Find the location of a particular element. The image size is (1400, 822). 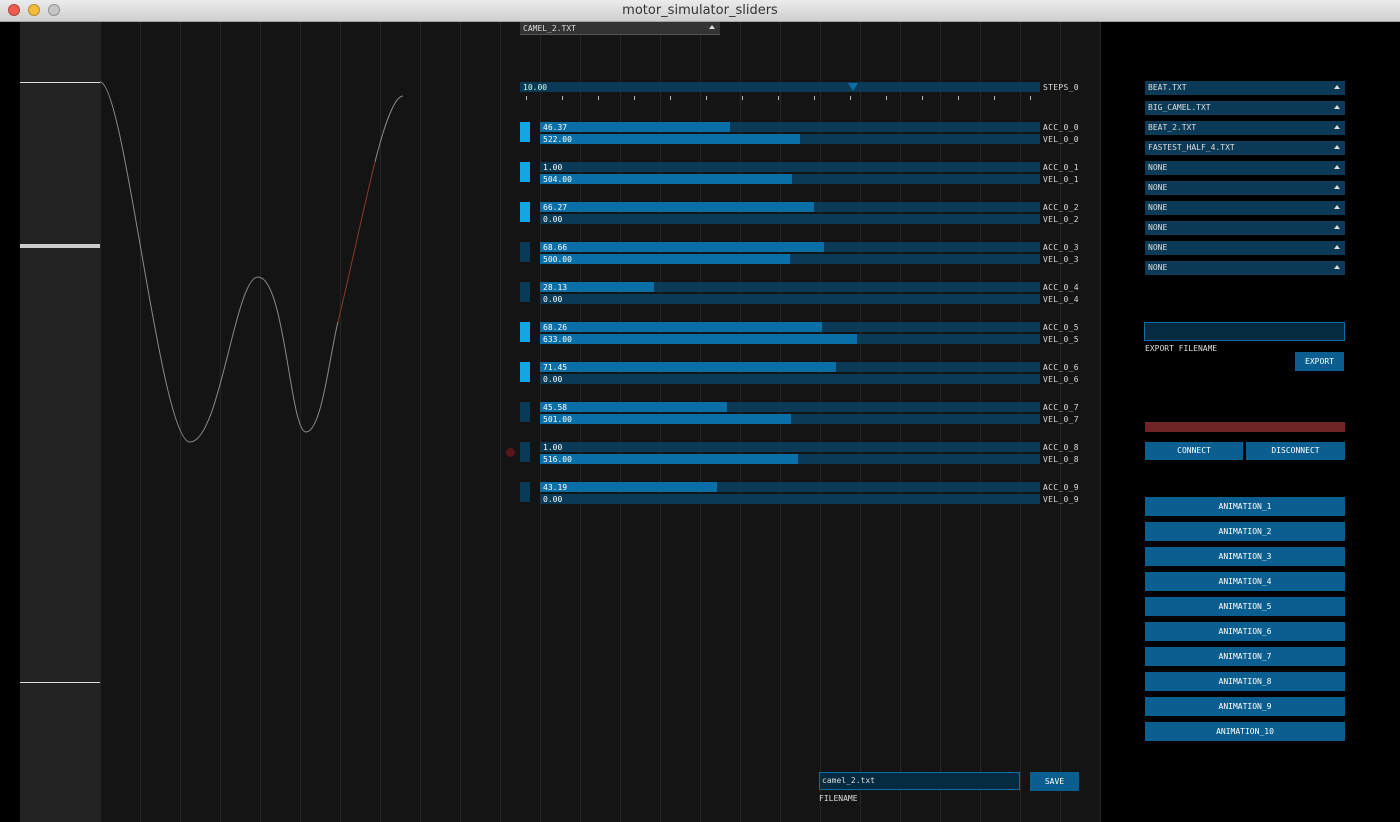

steps-slider: 10.00 is located at coordinates (780, 87).